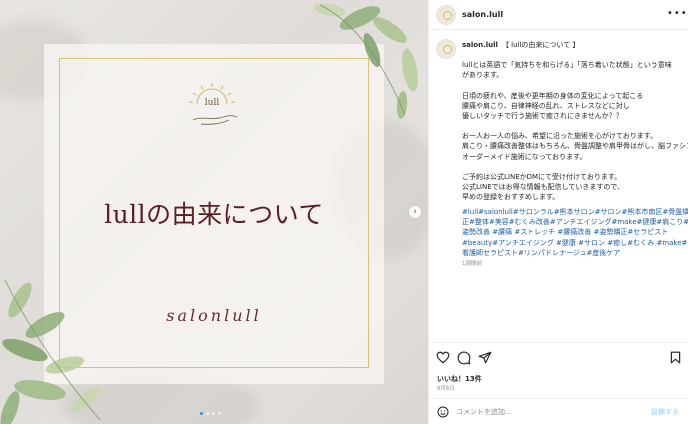 Image resolution: width=688 pixels, height=424 pixels. What do you see at coordinates (483, 75) in the screenshot?
I see `caption-line: があります。` at bounding box center [483, 75].